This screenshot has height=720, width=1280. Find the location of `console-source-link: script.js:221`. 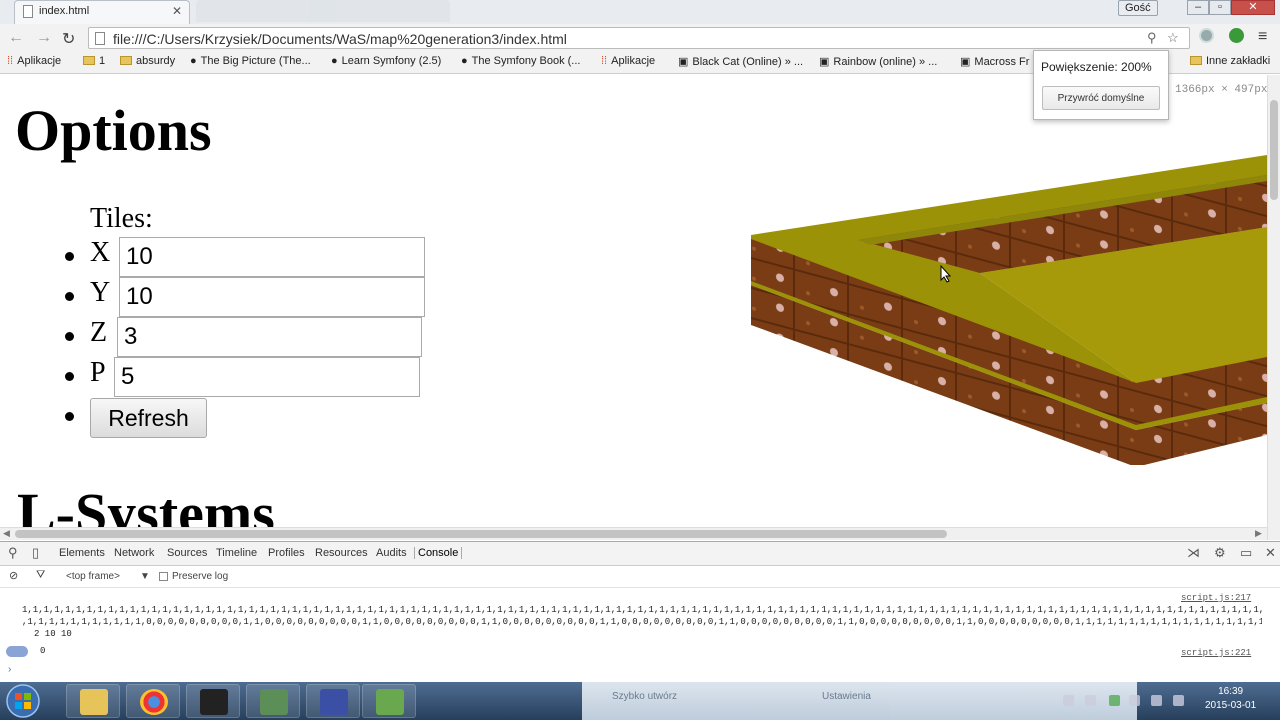

console-source-link: script.js:221 is located at coordinates (1216, 653).